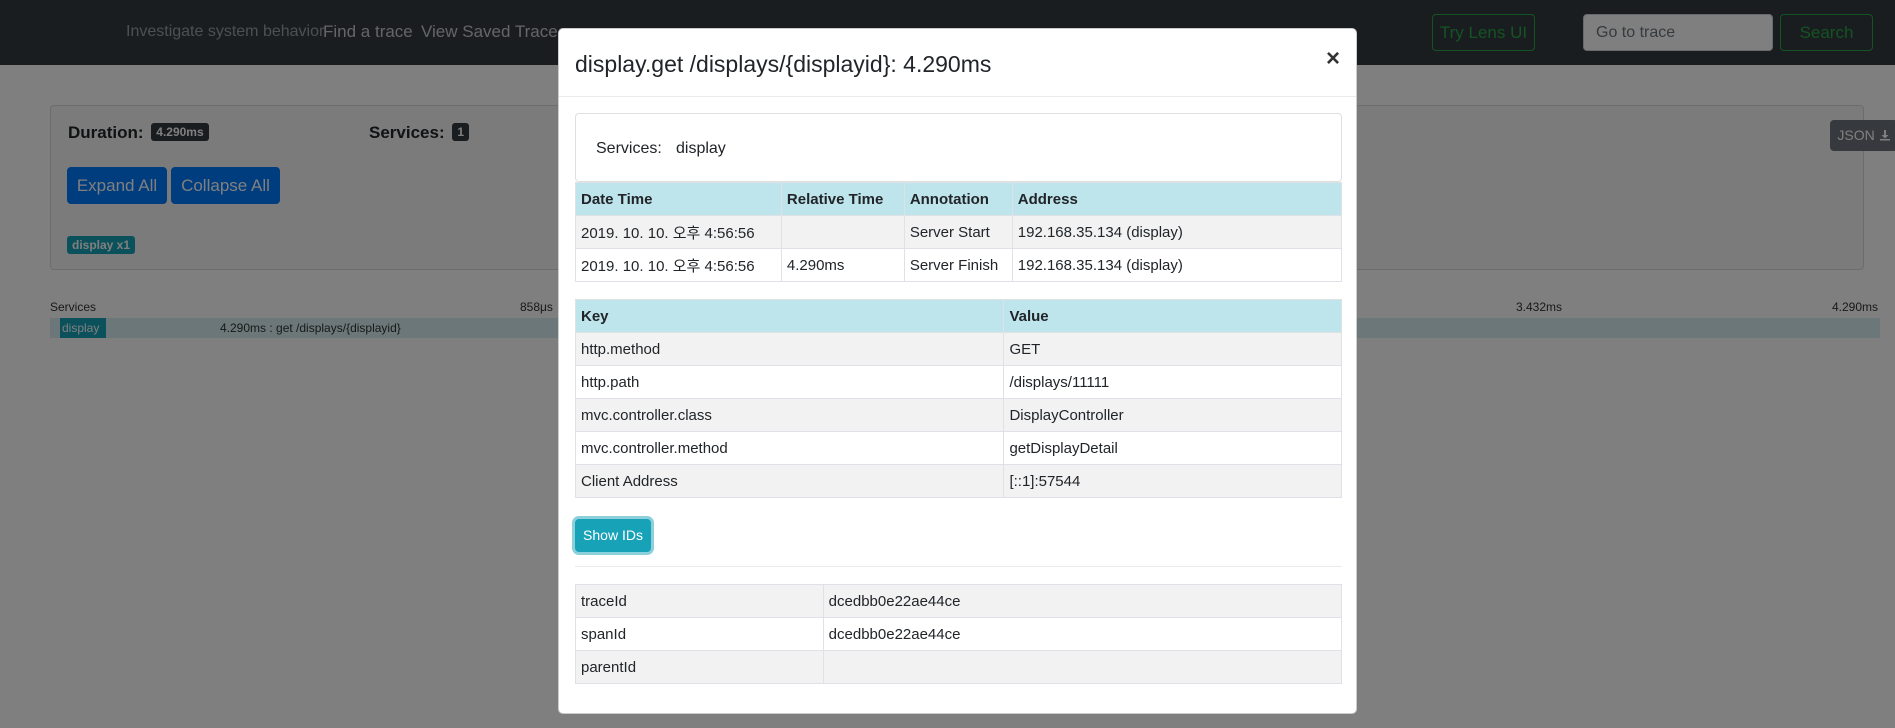 The width and height of the screenshot is (1895, 728). I want to click on table-row: http.path /displays/11111, so click(958, 382).